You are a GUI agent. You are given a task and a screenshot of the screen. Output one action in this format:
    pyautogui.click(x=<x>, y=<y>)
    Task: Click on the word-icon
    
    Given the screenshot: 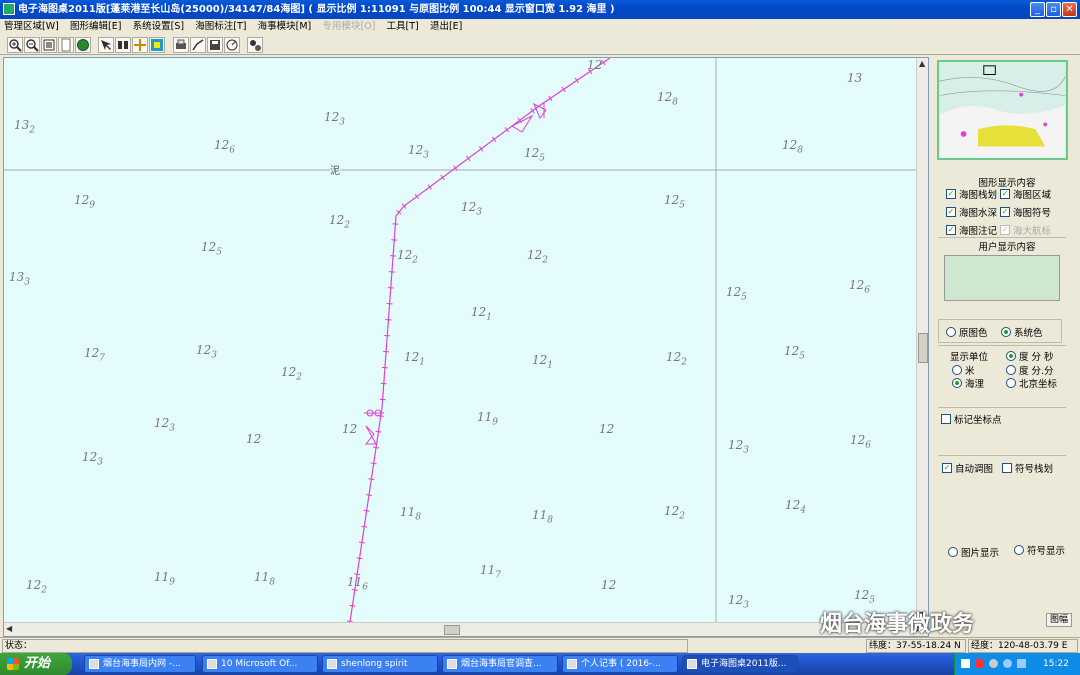 What is the action you would take?
    pyautogui.click(x=212, y=664)
    